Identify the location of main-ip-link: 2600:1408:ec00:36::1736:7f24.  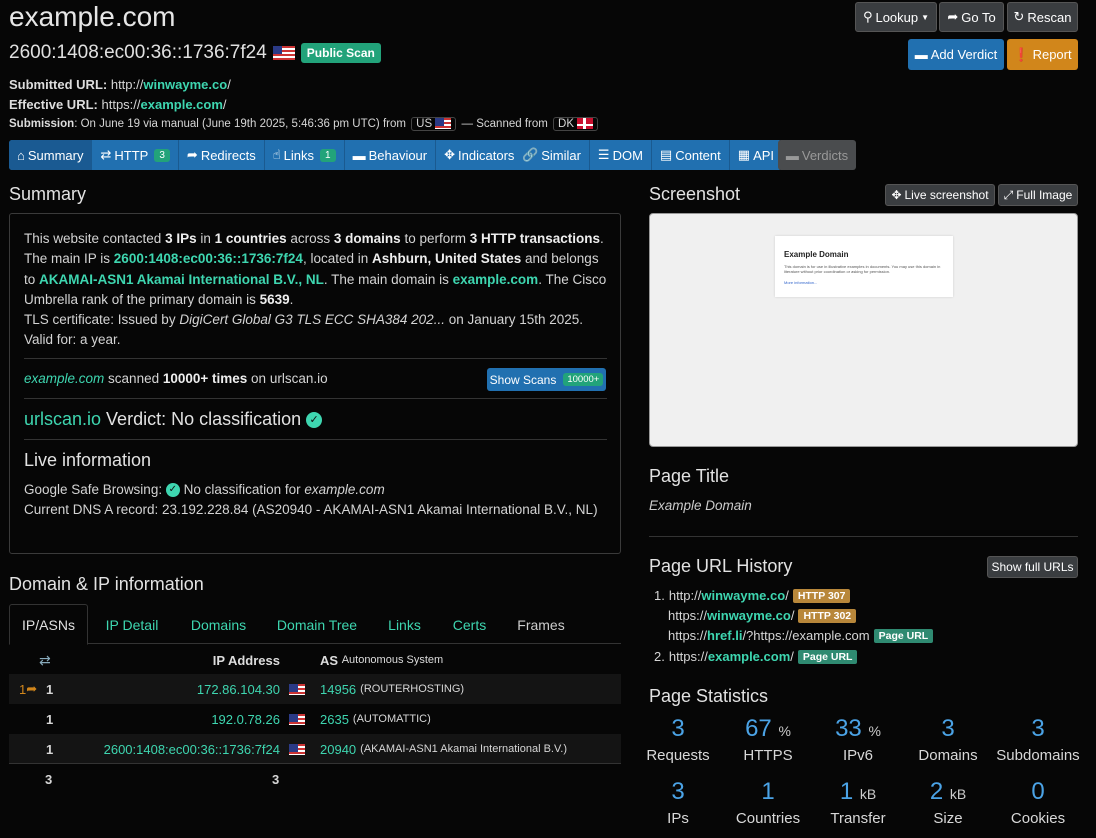
(208, 258).